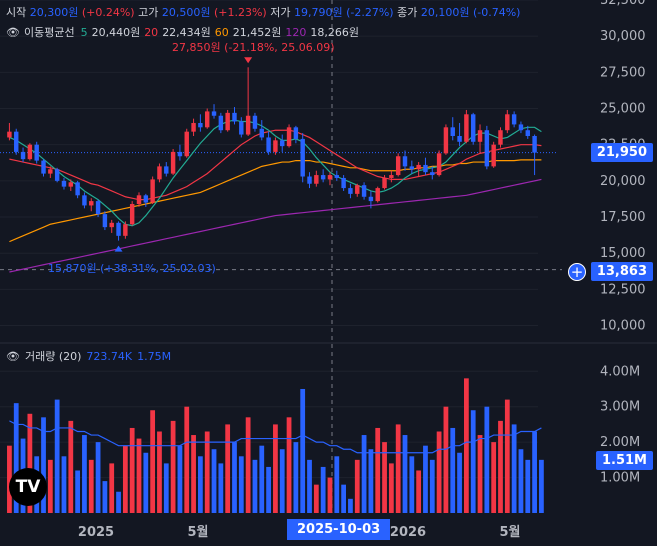 This screenshot has width=657, height=546. What do you see at coordinates (16, 12) in the screenshot?
I see `open-label: 시작` at bounding box center [16, 12].